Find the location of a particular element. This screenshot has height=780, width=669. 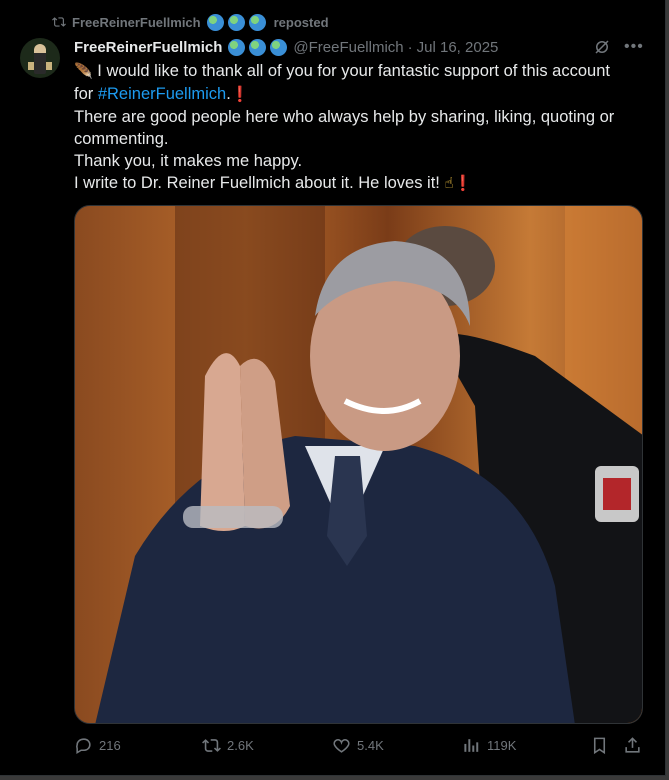

share-button is located at coordinates (632, 745).